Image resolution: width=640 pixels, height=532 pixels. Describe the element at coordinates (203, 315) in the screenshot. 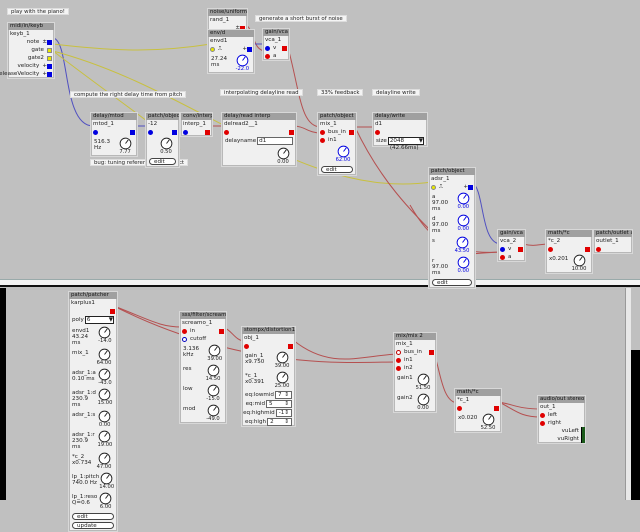

I see `object-title: sss/filter/screamo` at that location.